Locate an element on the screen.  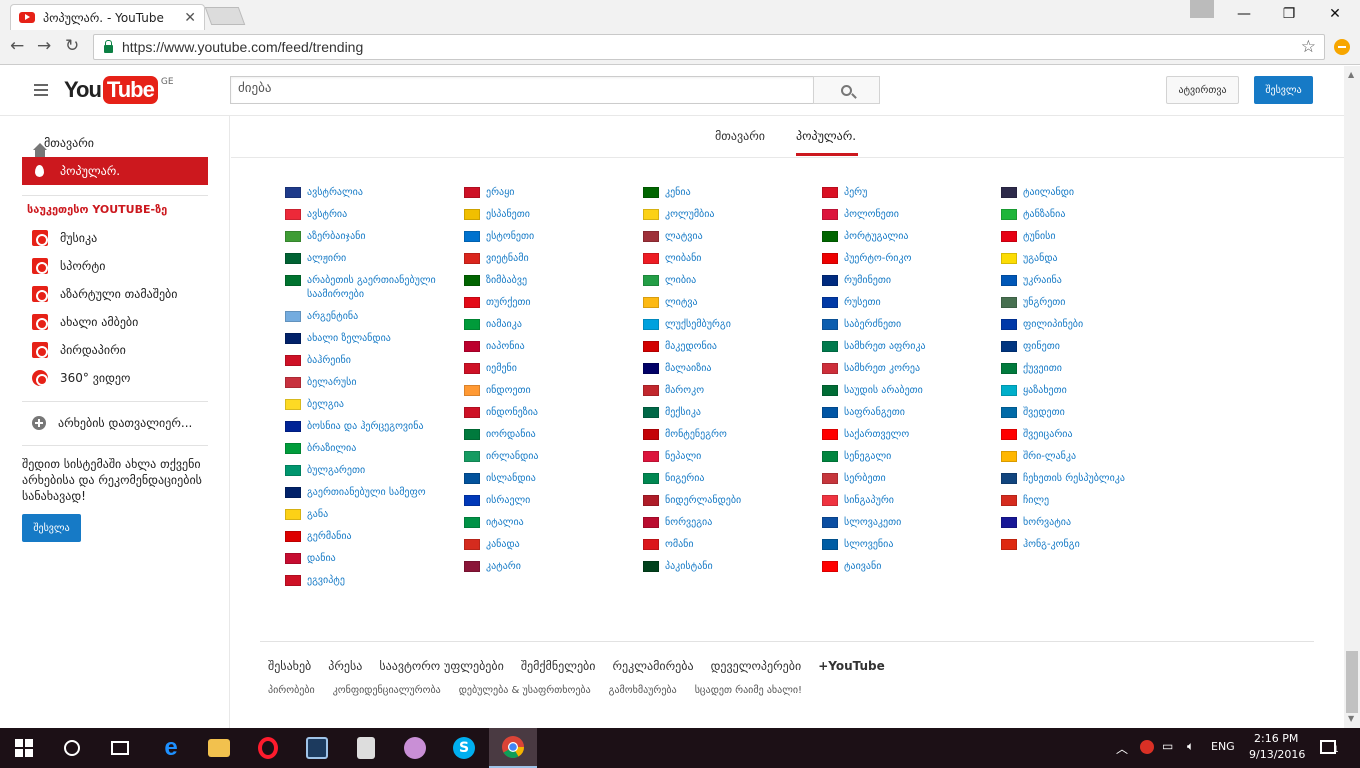
country-link: რუმინეთი is located at coordinates (907, 281).